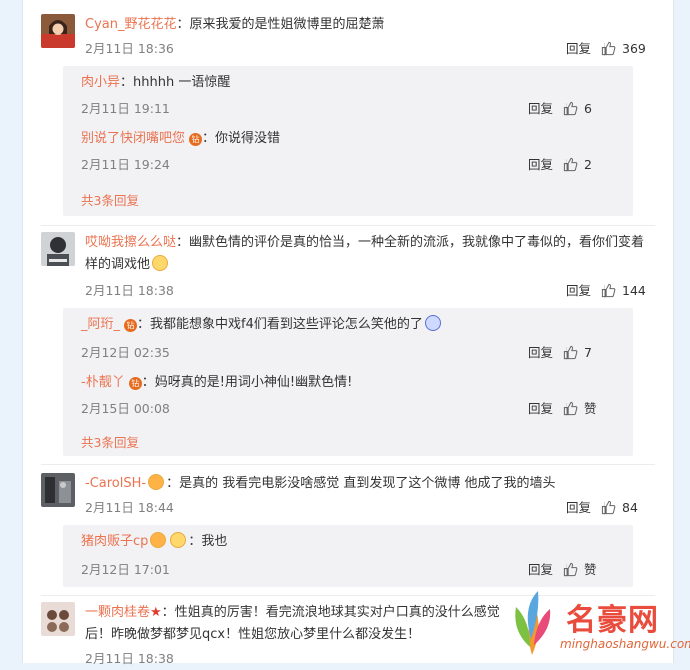 This screenshot has width=690, height=670. I want to click on laughing-emoji-icon, so click(160, 263).